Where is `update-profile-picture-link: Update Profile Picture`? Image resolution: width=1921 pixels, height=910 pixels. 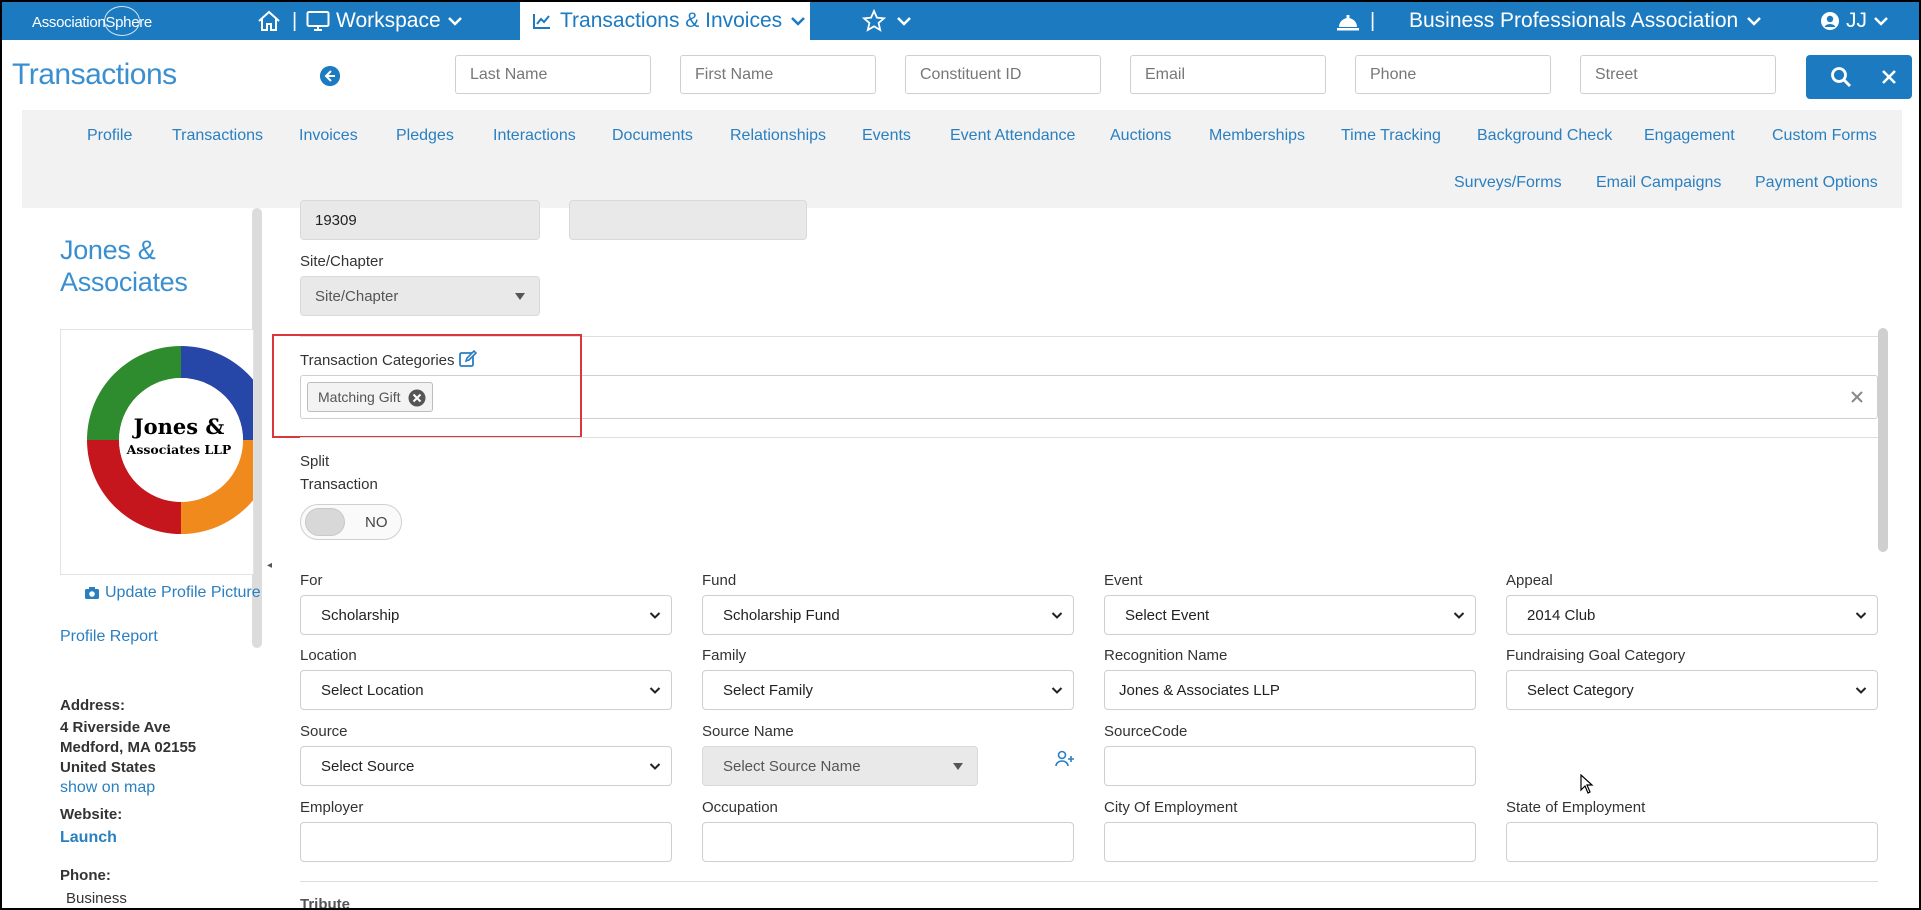 update-profile-picture-link: Update Profile Picture is located at coordinates (172, 593).